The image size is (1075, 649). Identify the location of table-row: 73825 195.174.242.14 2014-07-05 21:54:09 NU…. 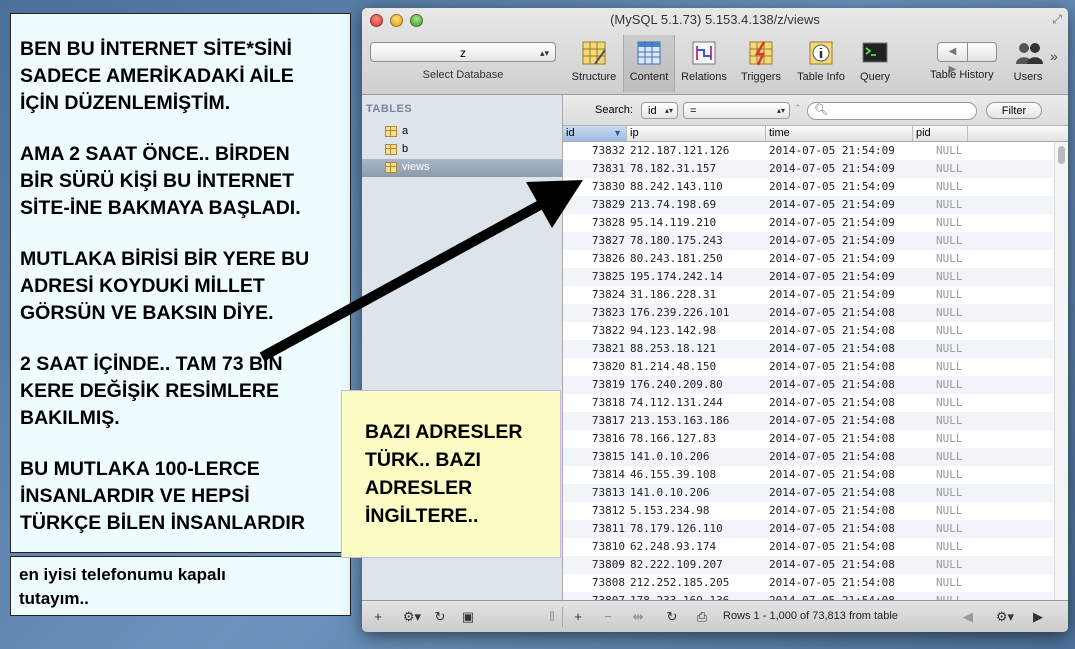
(808, 277).